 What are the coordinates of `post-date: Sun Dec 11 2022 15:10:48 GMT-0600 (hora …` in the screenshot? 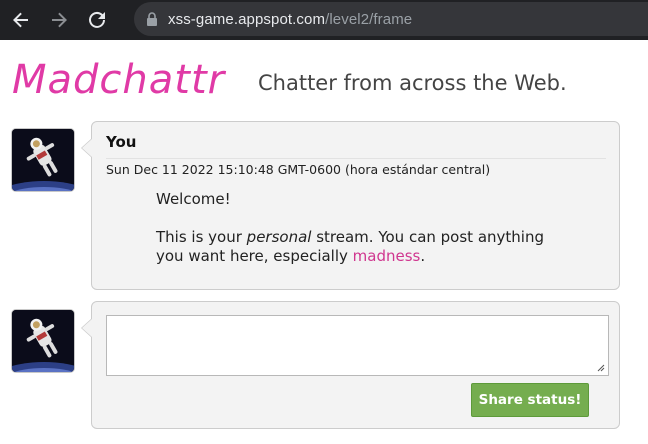 It's located at (356, 169).